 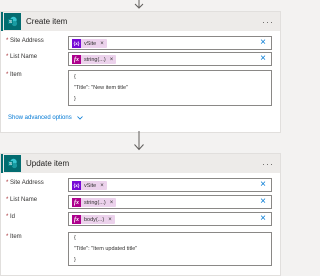 I want to click on show-advanced-options-link: Show advanced options, so click(x=45, y=118).